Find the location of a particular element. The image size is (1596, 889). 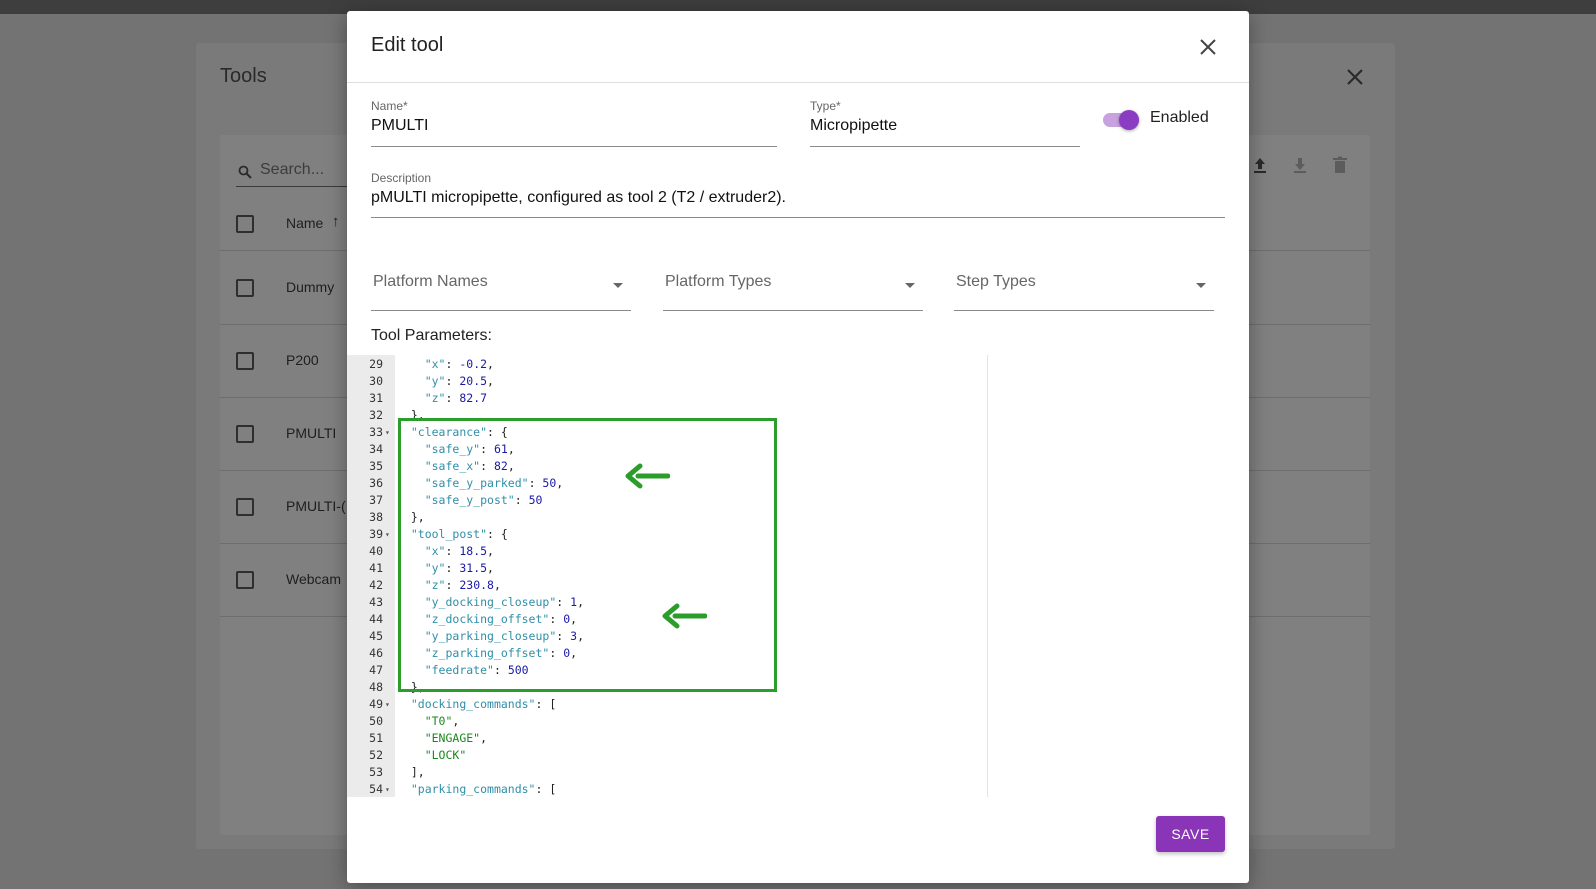

name-field: Name* PMULTI is located at coordinates (574, 123).